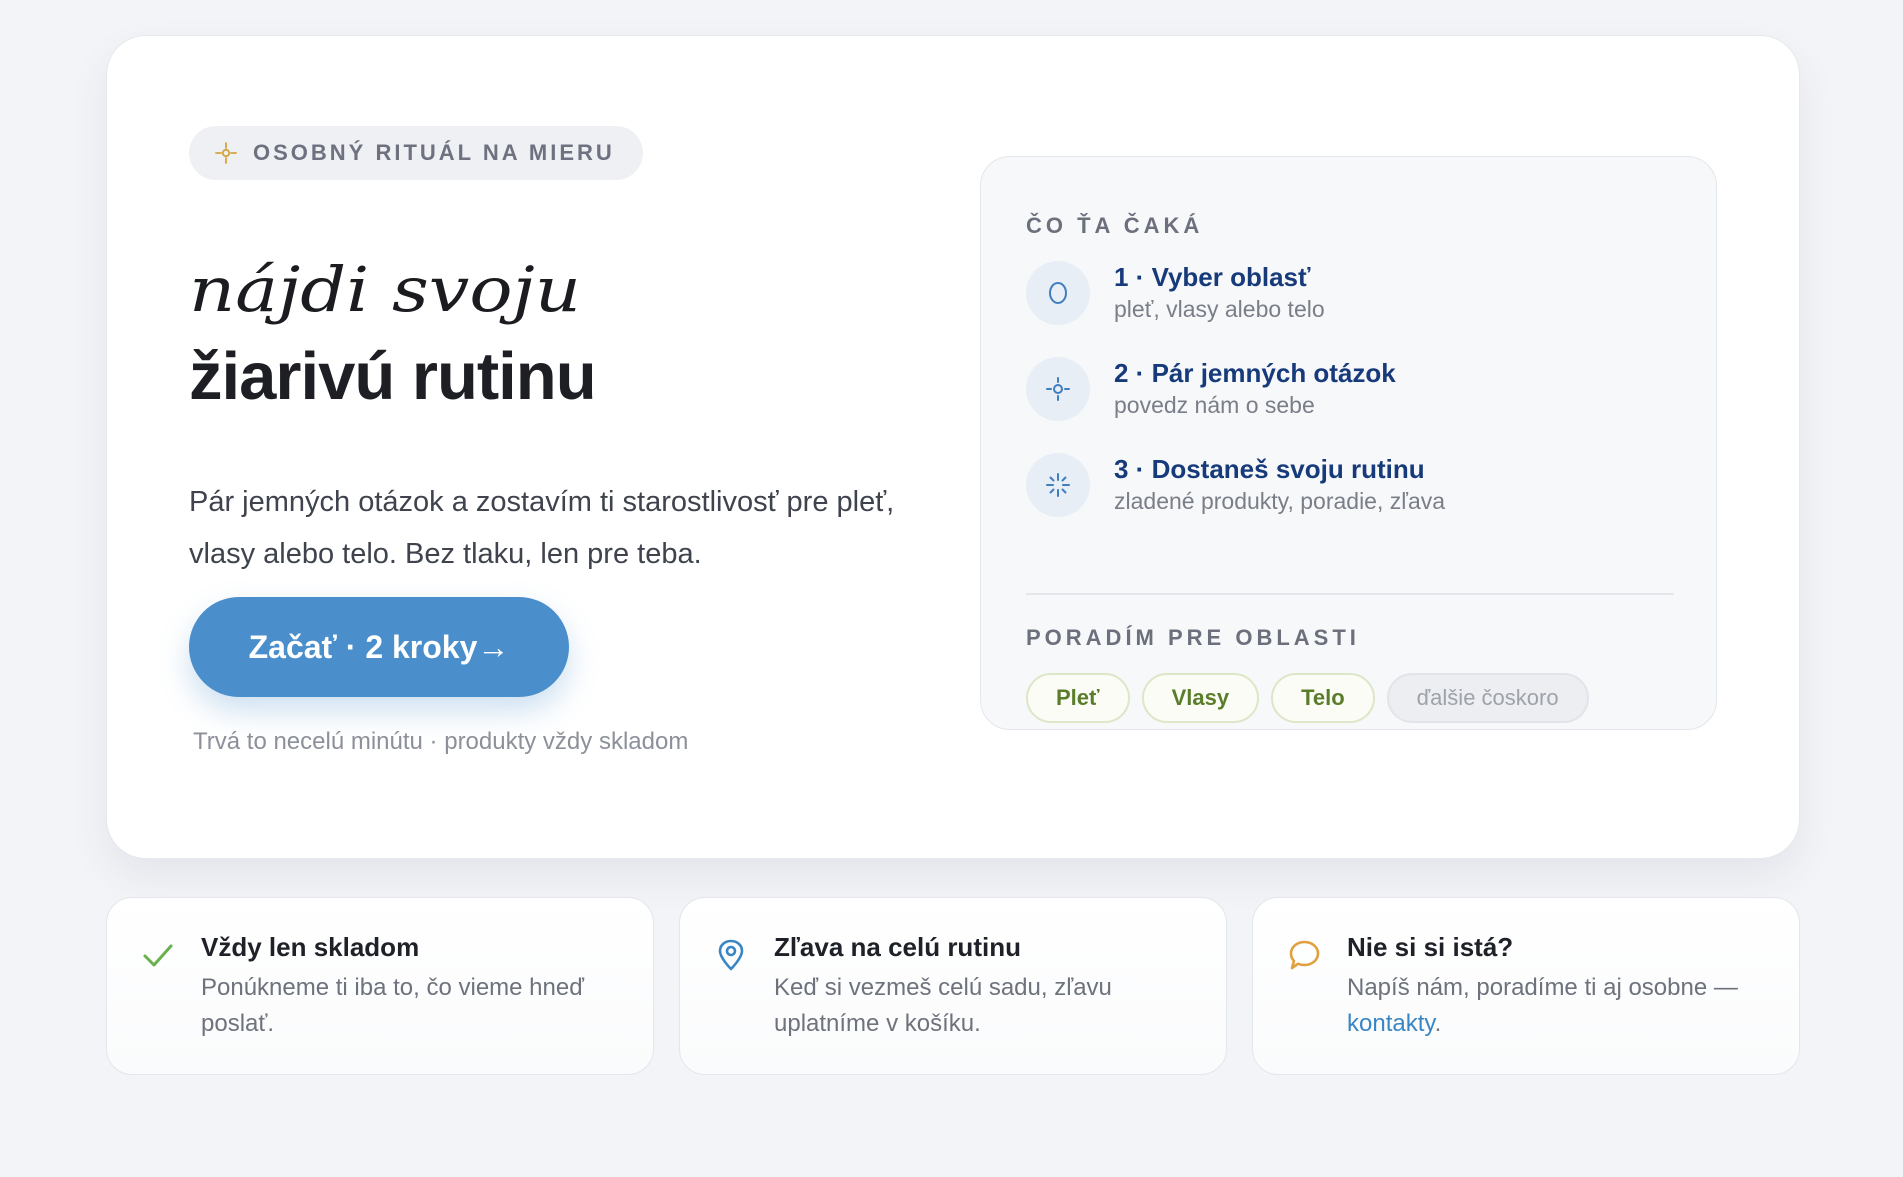 Image resolution: width=1903 pixels, height=1177 pixels. I want to click on badge-label: OSOBNÝ RITUÁL NA MIERU, so click(434, 152).